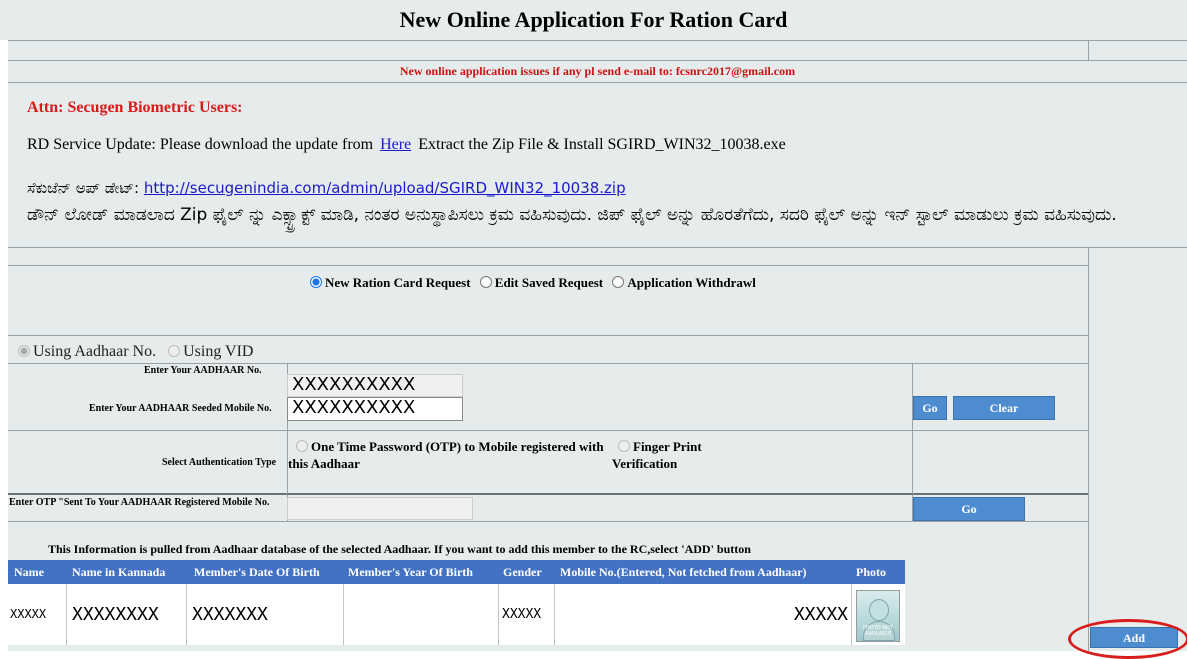 The width and height of the screenshot is (1187, 659). What do you see at coordinates (618, 282) in the screenshot?
I see `withdraw-radio` at bounding box center [618, 282].